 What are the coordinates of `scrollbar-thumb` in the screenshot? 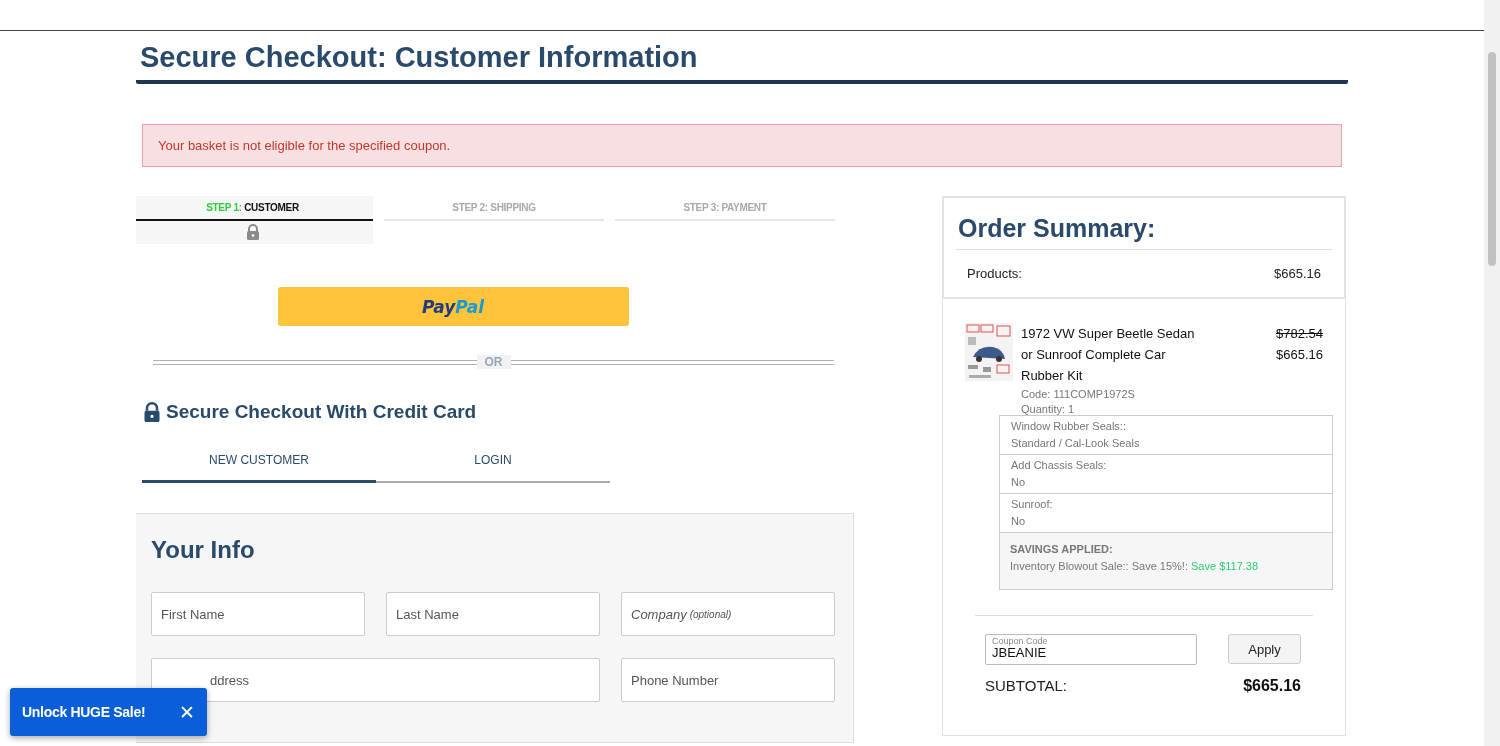 It's located at (1492, 159).